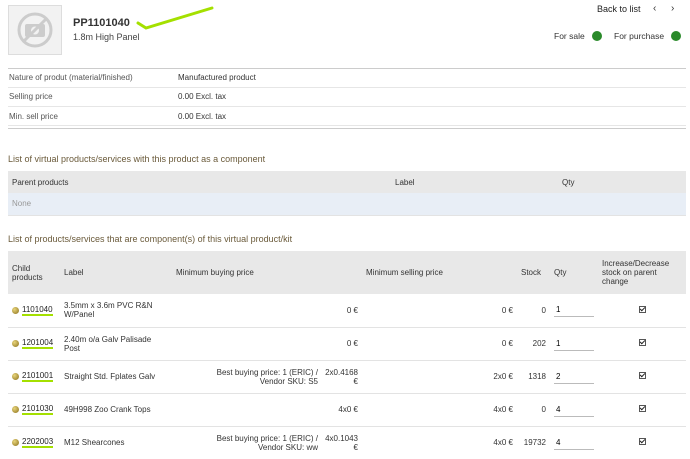 Image resolution: width=690 pixels, height=459 pixels. I want to click on col-child-products: Child products, so click(34, 272).